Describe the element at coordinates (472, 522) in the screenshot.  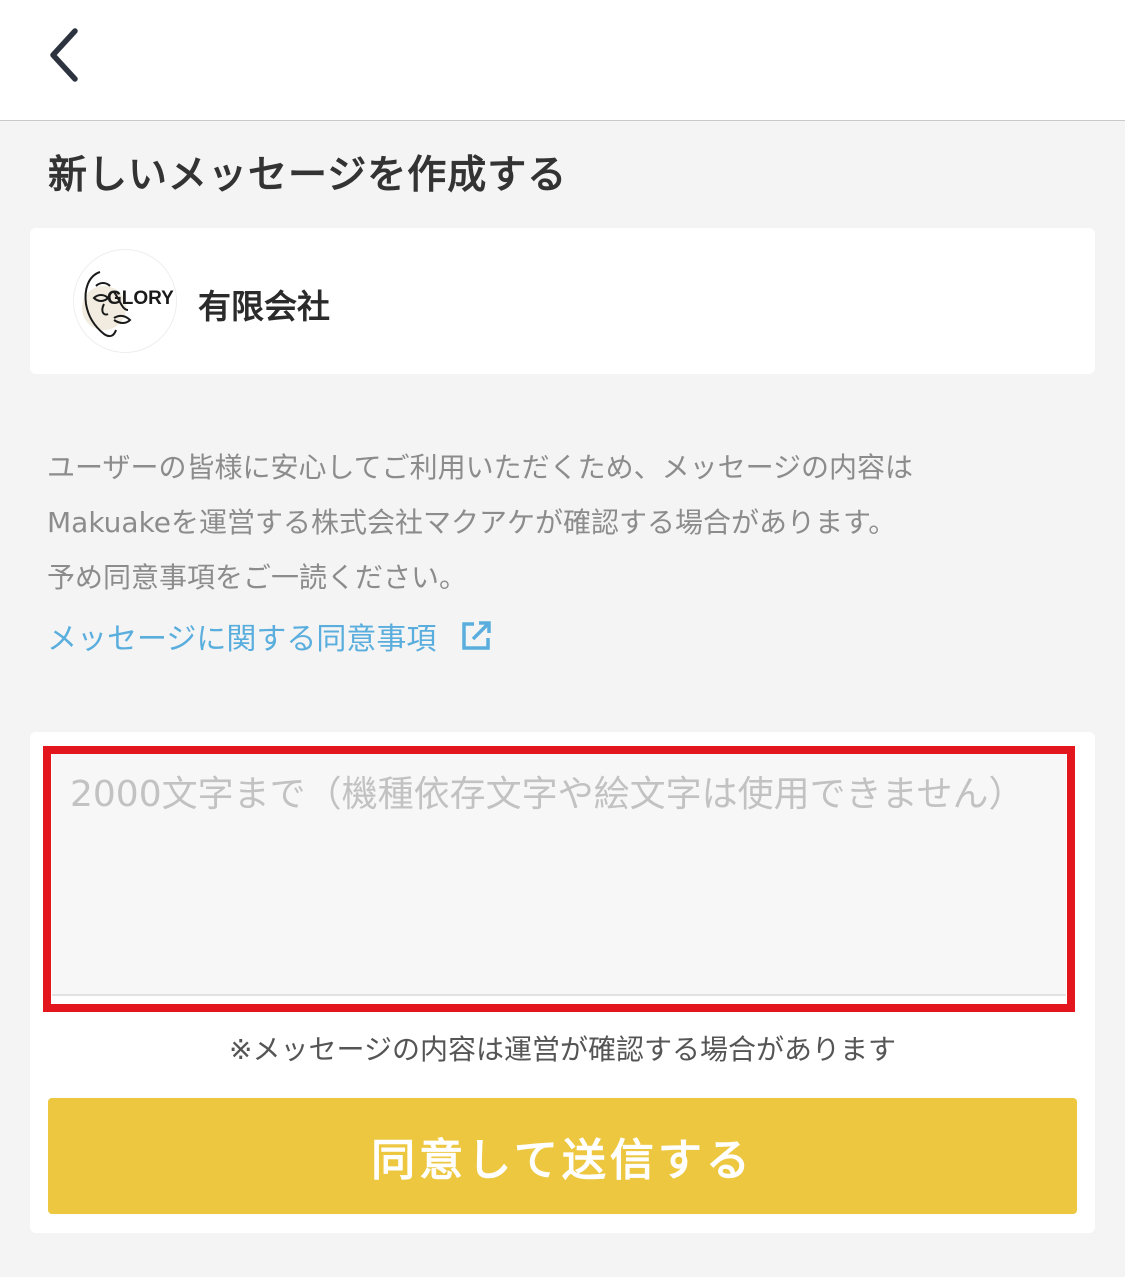
I see `notice-line: Makuakeを運営する株式会社マクアケが確認する場合があります。` at that location.